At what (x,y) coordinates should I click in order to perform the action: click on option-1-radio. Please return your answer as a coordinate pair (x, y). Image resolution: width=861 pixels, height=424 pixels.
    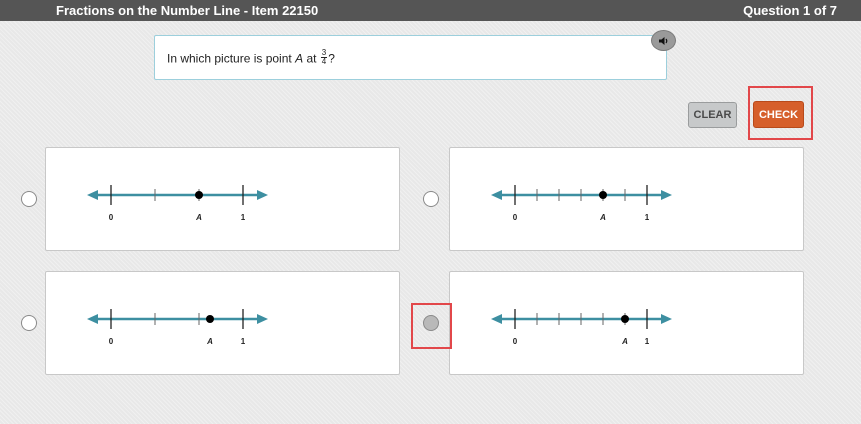
    Looking at the image, I should click on (29, 199).